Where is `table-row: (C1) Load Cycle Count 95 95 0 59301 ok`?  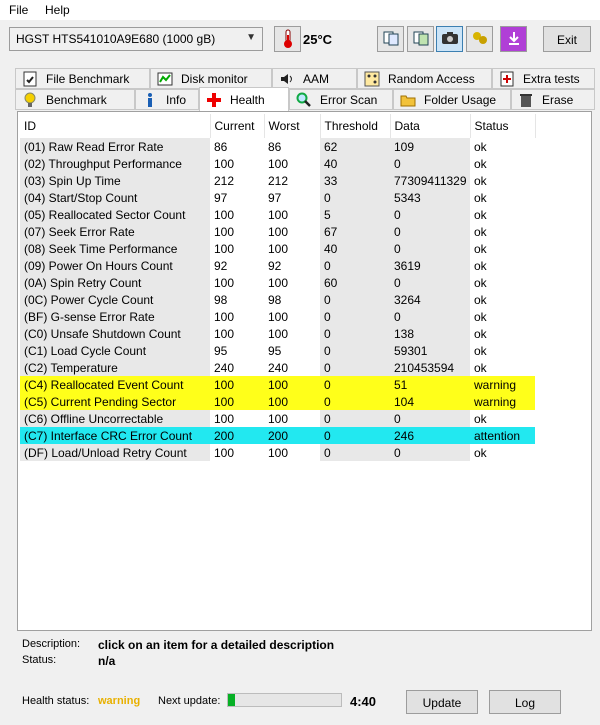
table-row: (C1) Load Cycle Count 95 95 0 59301 ok is located at coordinates (277, 350).